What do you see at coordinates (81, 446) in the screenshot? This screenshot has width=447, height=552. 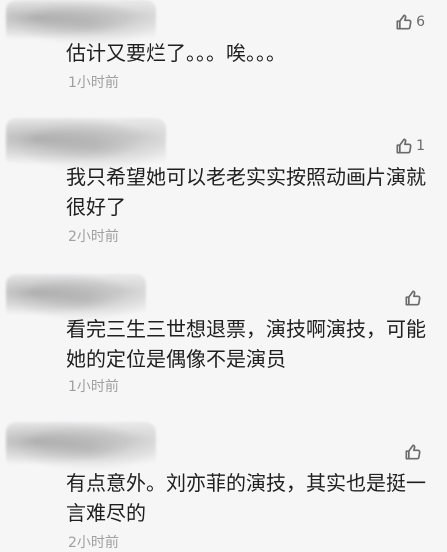 I see `avatar` at bounding box center [81, 446].